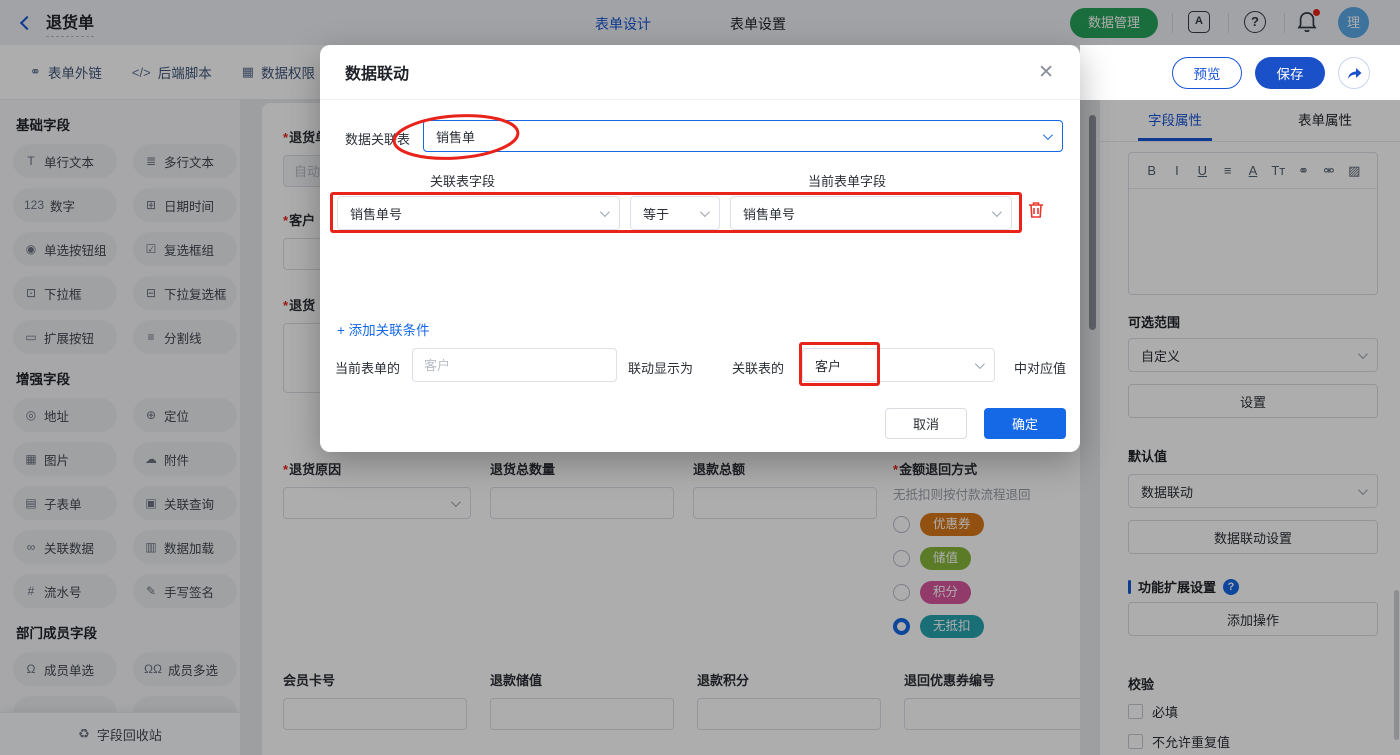 The height and width of the screenshot is (755, 1400). Describe the element at coordinates (378, 139) in the screenshot. I see `relation-table-label: 数据关联表` at that location.